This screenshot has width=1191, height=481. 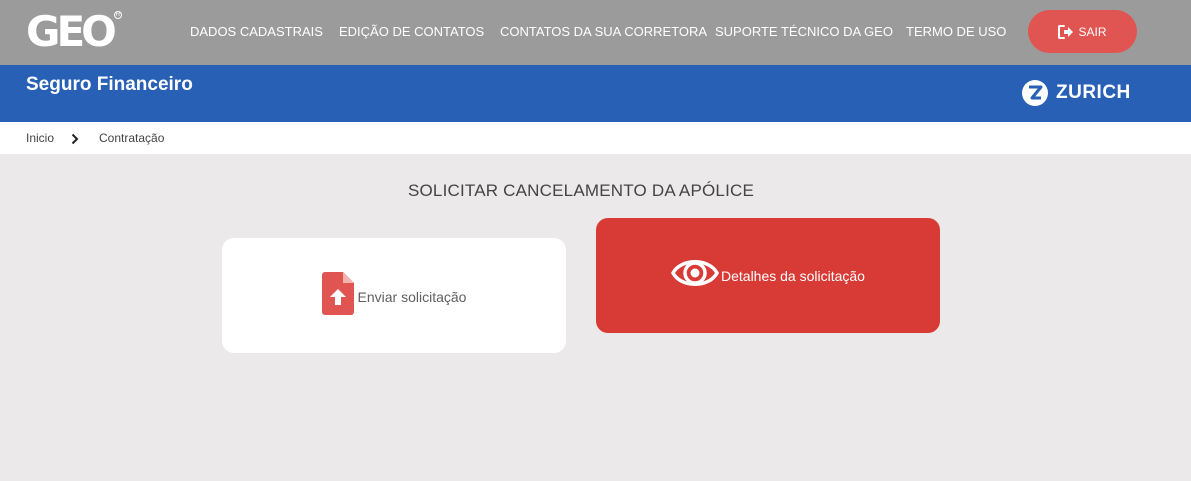 I want to click on breadcrumb-home: Inicio, so click(x=40, y=138).